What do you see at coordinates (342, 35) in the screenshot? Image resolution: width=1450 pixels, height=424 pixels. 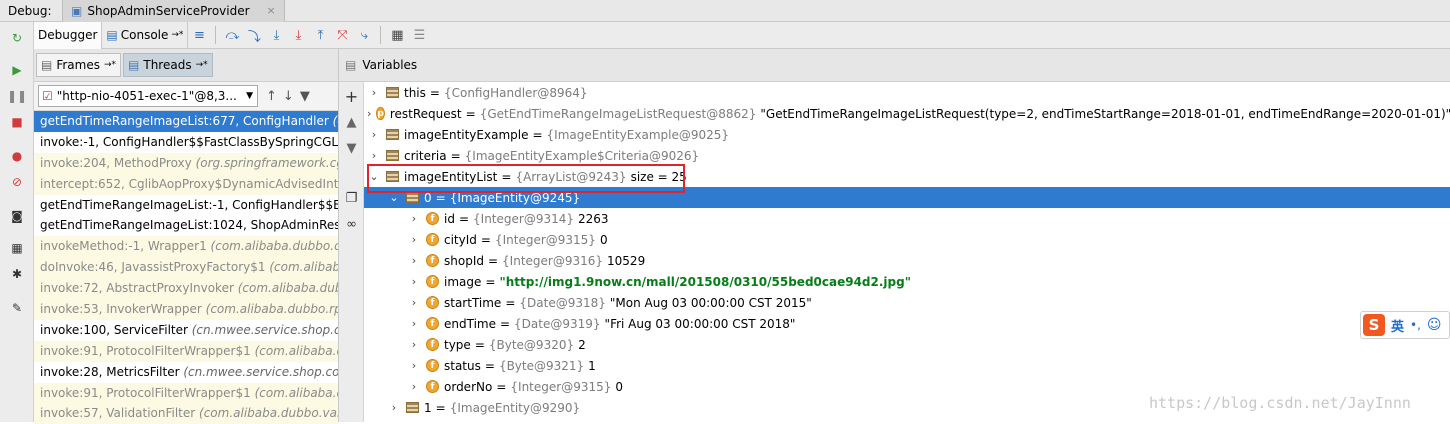 I see `drop-frame-icon: ⤧` at bounding box center [342, 35].